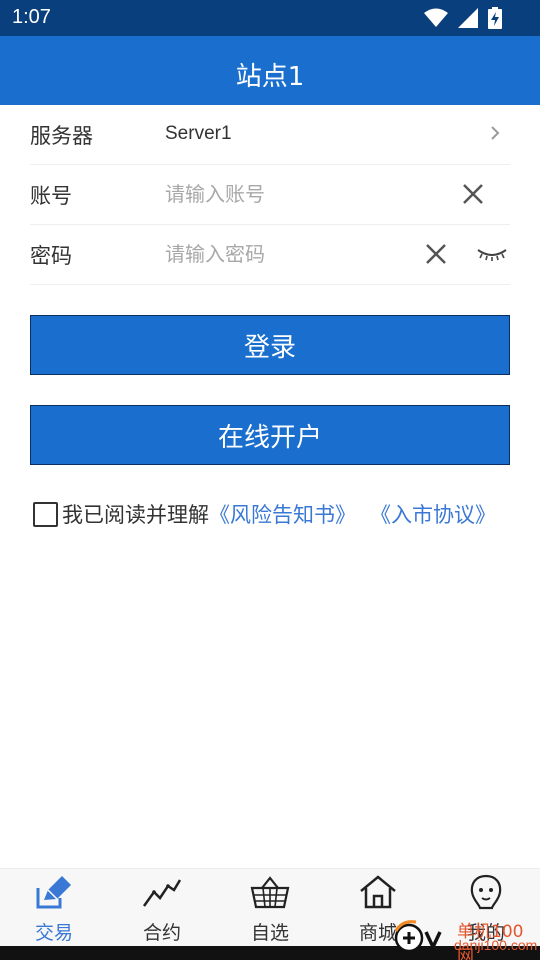 This screenshot has height=960, width=540. I want to click on status-bar: 1:07, so click(270, 18).